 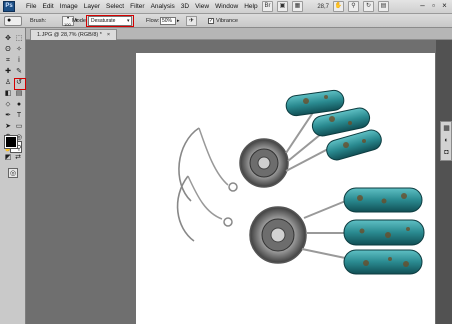 What do you see at coordinates (433, 6) in the screenshot?
I see `restore-button: ▫` at bounding box center [433, 6].